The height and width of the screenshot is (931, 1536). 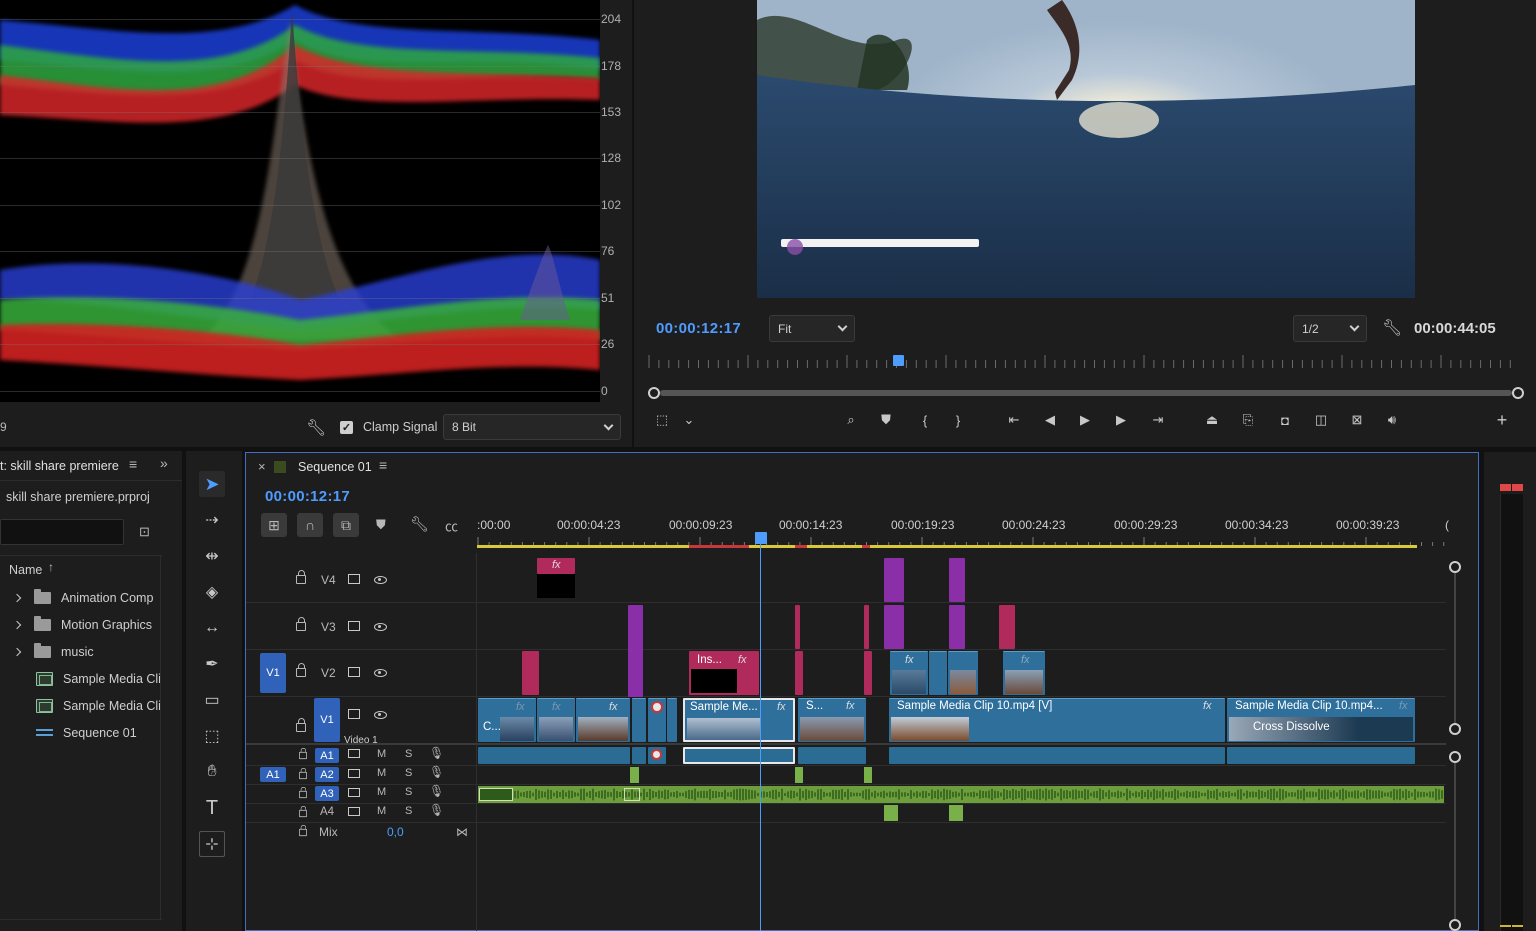 I want to click on playback-resolution-dropdown: 1/2, so click(x=1330, y=328).